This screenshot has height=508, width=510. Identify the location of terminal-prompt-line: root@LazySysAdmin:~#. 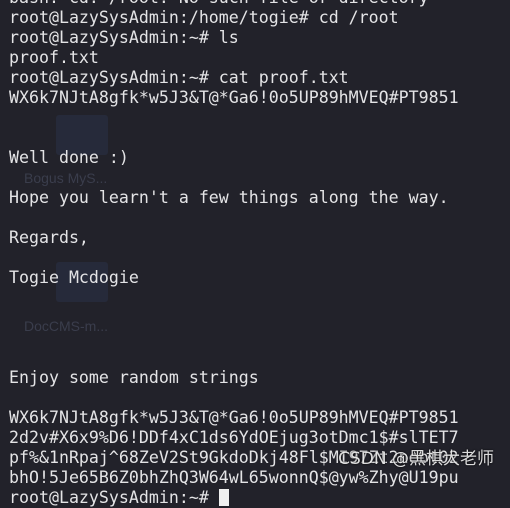
(234, 498).